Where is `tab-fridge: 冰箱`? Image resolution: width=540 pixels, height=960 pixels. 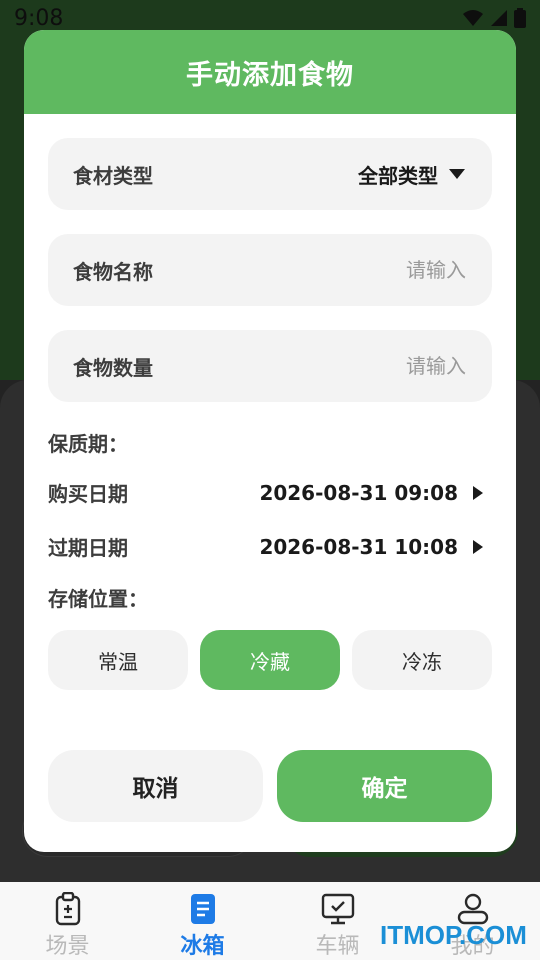 tab-fridge: 冰箱 is located at coordinates (202, 921).